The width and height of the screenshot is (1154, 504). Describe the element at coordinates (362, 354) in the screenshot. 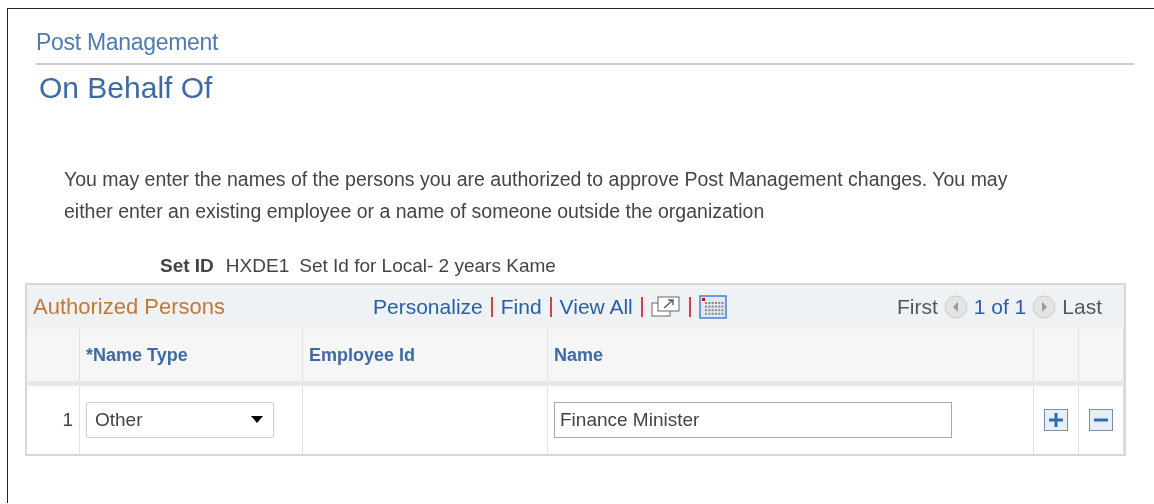

I see `column-header: Employee Id` at that location.